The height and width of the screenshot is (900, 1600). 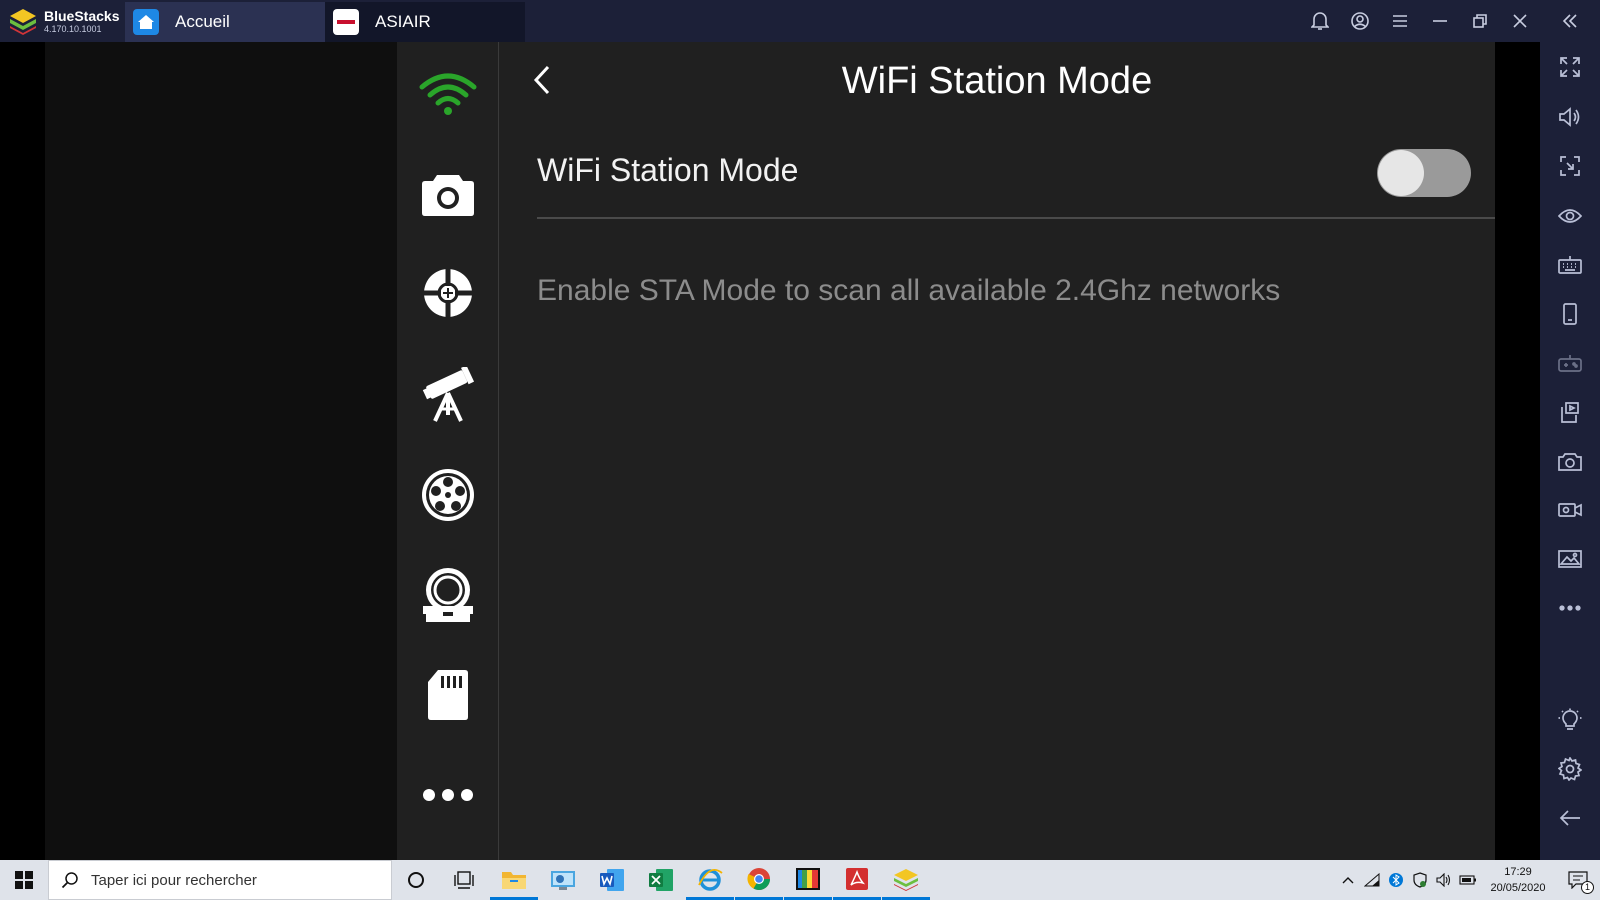 What do you see at coordinates (1360, 21) in the screenshot?
I see `account-icon` at bounding box center [1360, 21].